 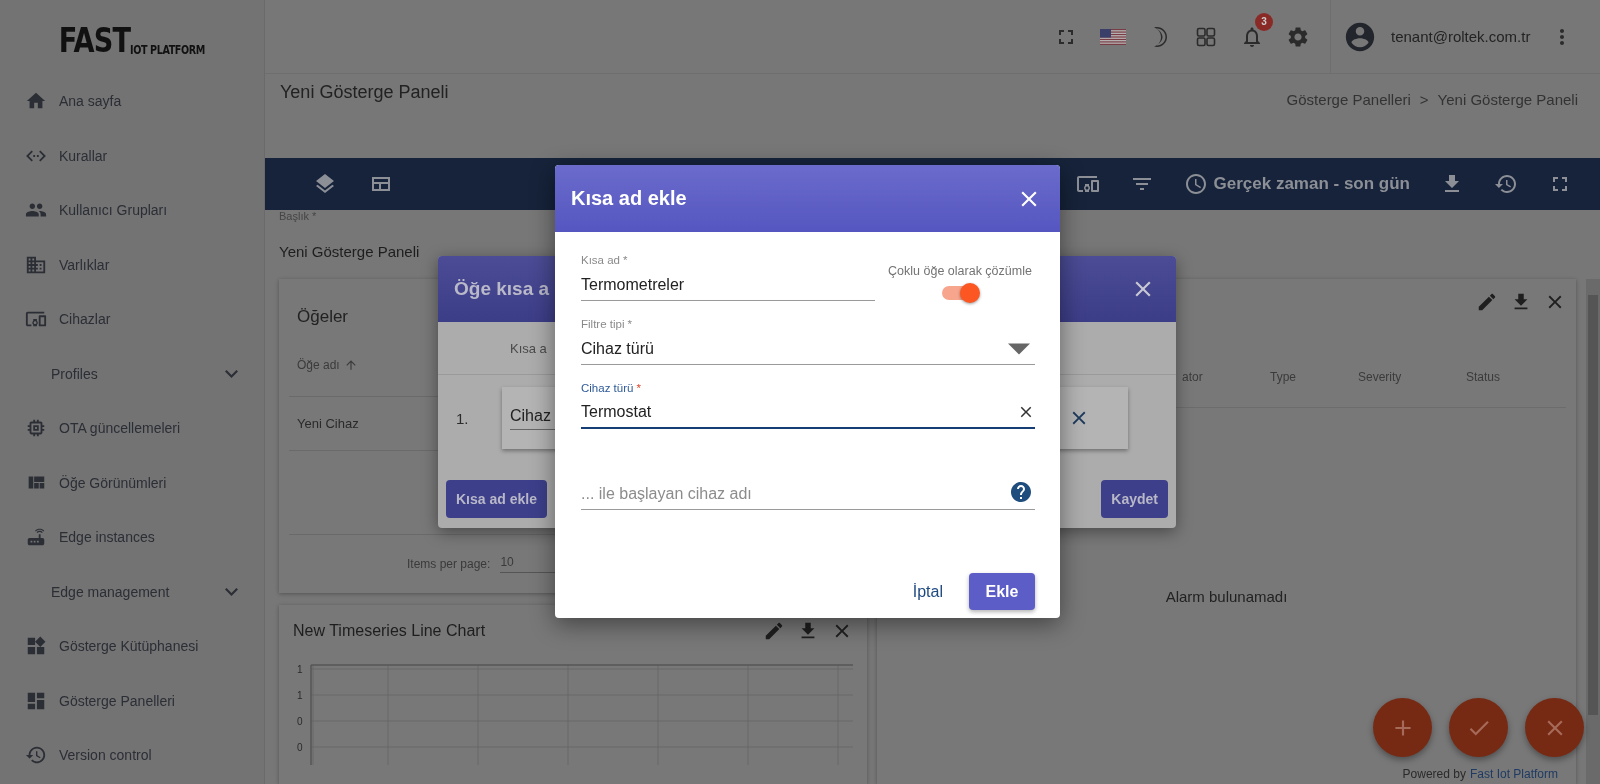 I want to click on column-header: Öğe adı, so click(x=327, y=365).